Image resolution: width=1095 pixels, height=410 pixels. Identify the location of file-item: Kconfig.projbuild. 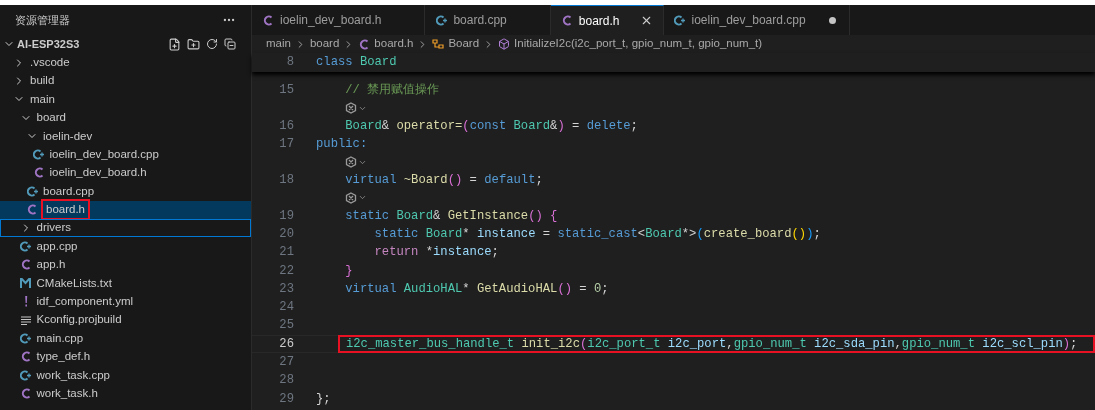
(125, 320).